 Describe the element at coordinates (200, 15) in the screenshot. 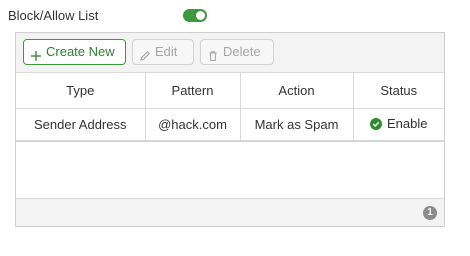

I see `toggle-knob` at that location.